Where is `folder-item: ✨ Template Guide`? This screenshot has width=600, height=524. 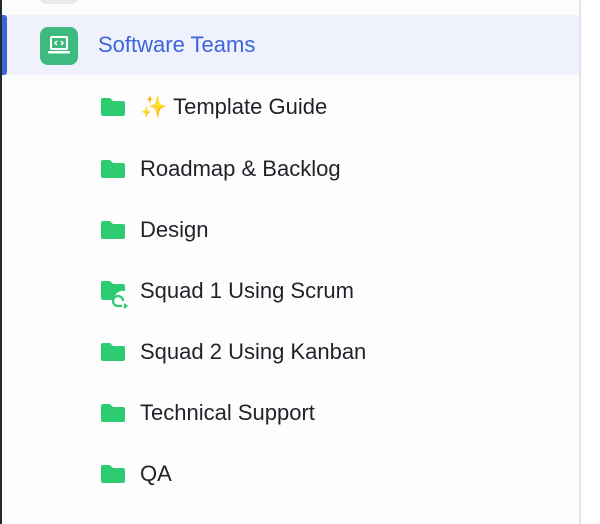
folder-item: ✨ Template Guide is located at coordinates (213, 107).